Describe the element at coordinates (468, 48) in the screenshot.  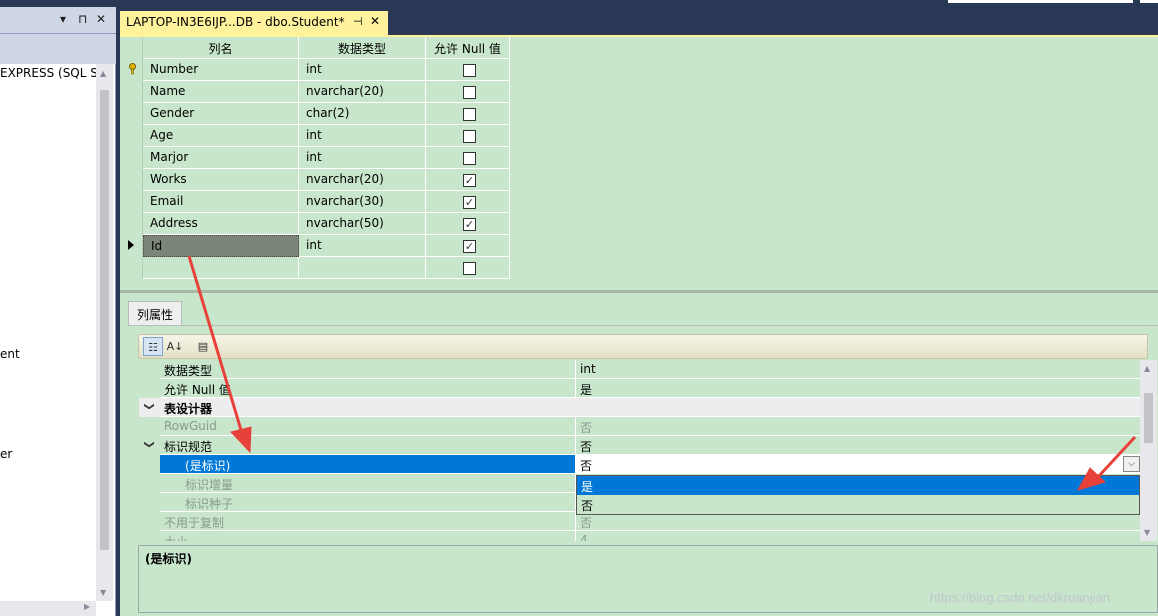
I see `column-header-null: 允许 Null 值` at that location.